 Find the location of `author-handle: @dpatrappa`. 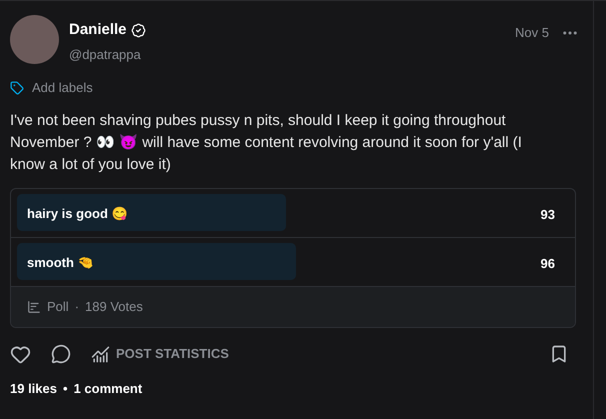

author-handle: @dpatrappa is located at coordinates (107, 54).